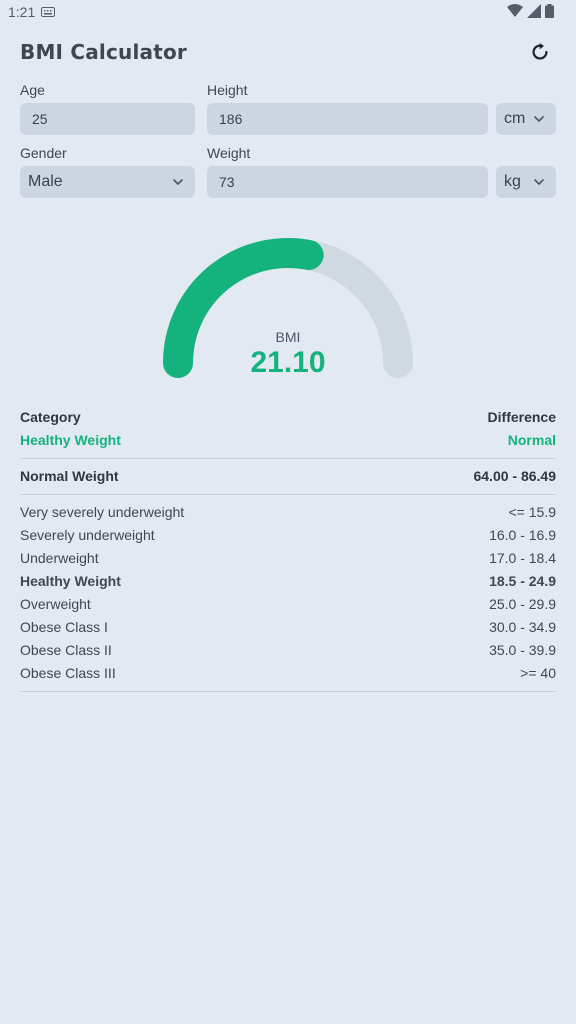  What do you see at coordinates (534, 12) in the screenshot?
I see `signal-icon` at bounding box center [534, 12].